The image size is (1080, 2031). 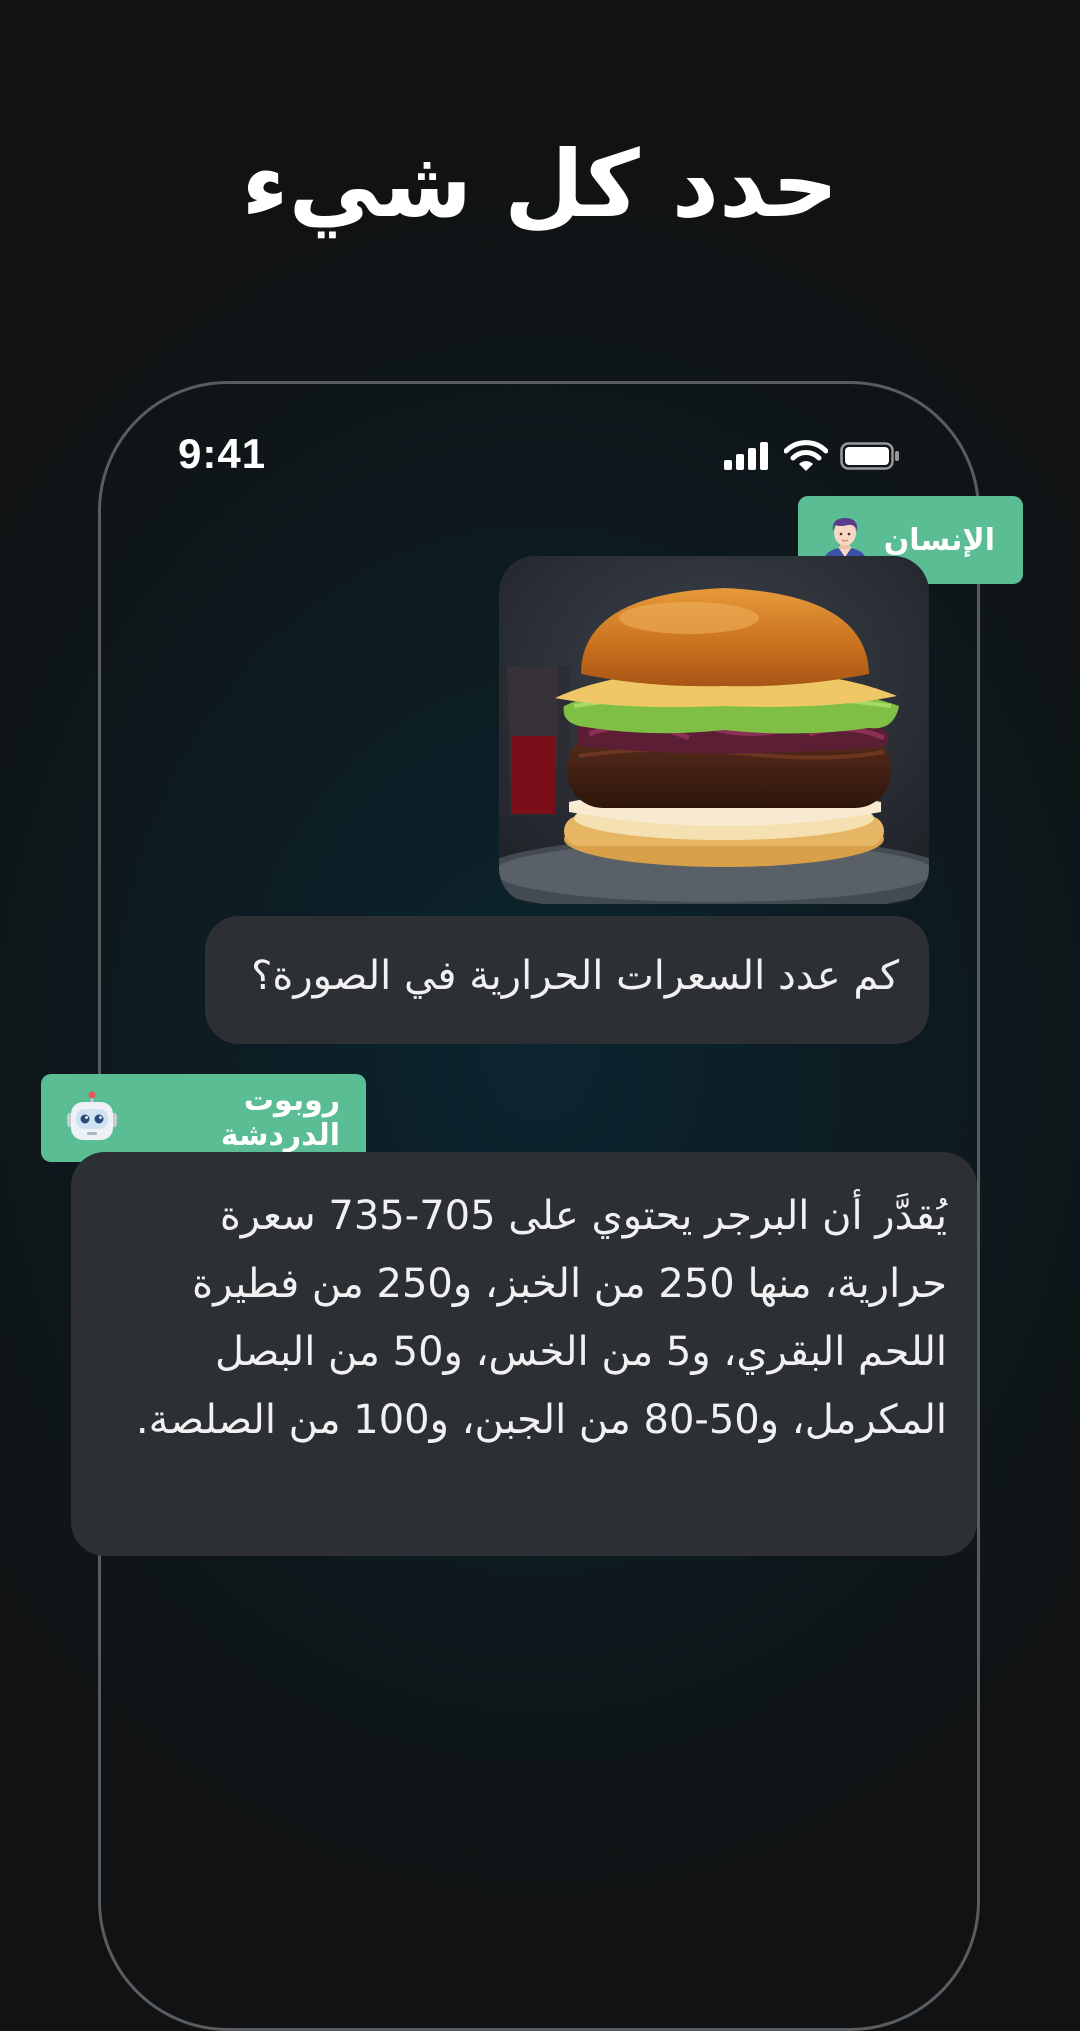 I want to click on status-time: 9:41, so click(x=222, y=453).